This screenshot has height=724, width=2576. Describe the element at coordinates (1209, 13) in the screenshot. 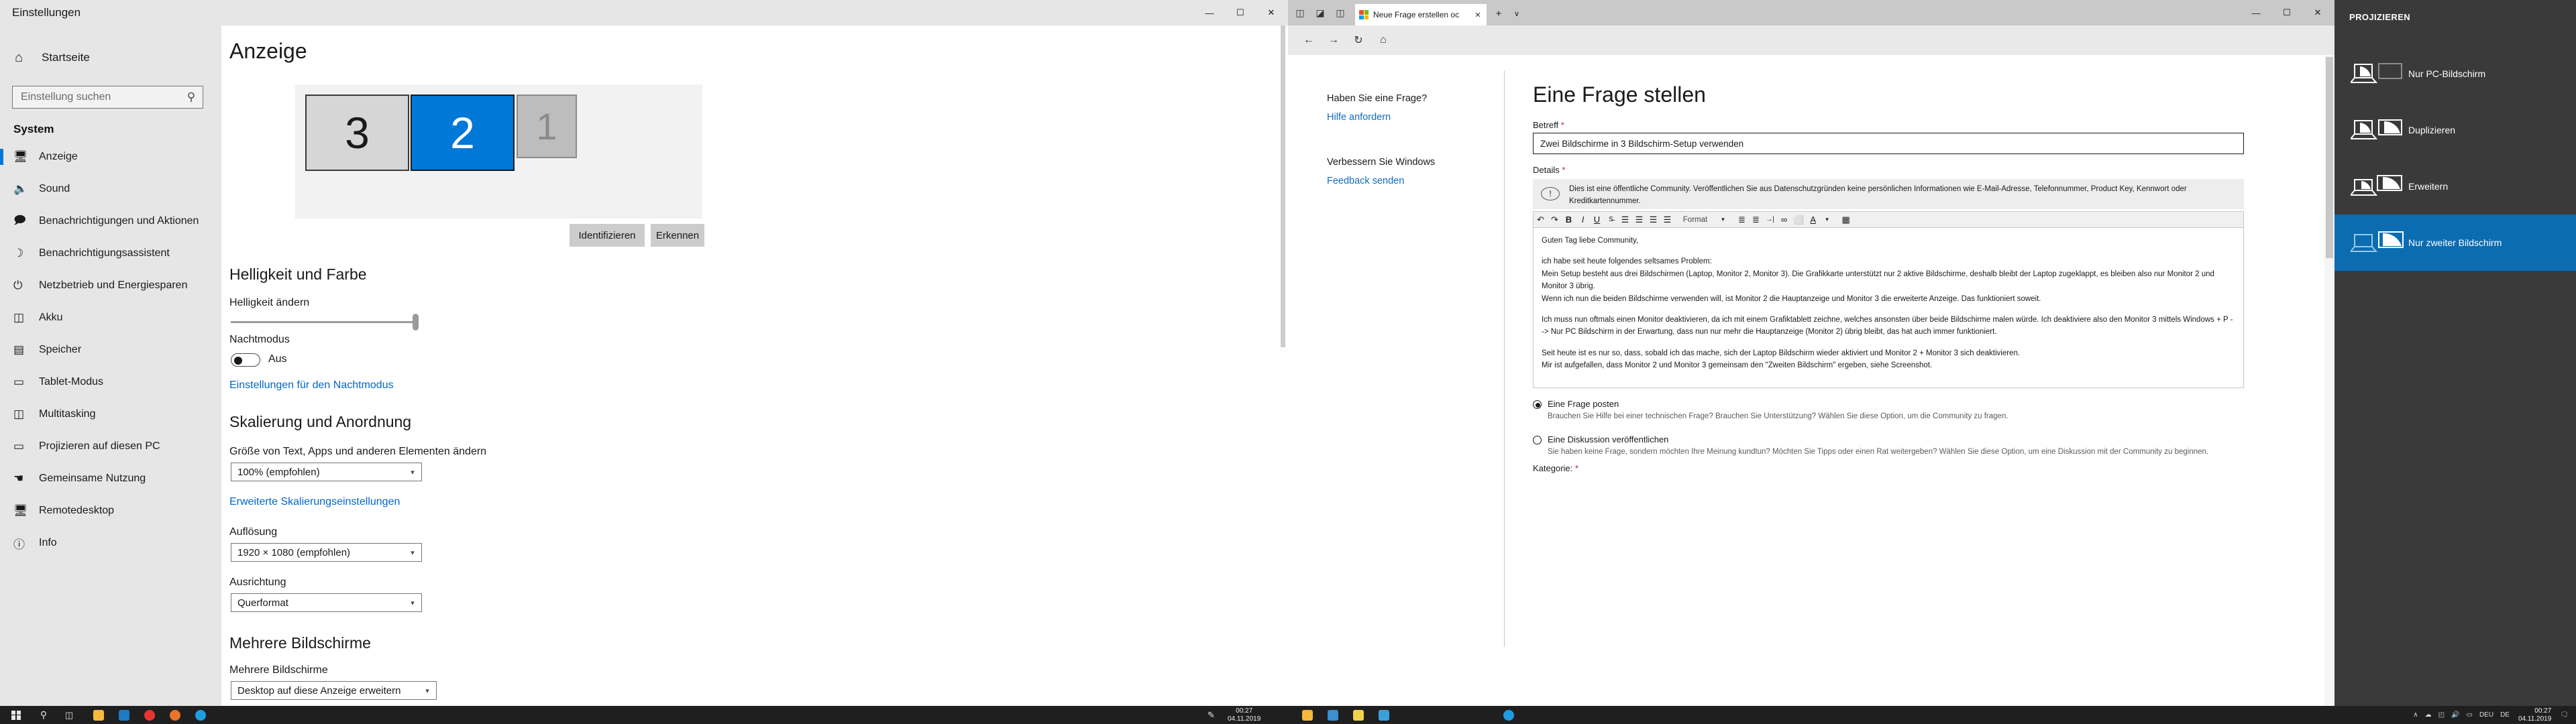

I see `settings-minimize-button: —` at that location.